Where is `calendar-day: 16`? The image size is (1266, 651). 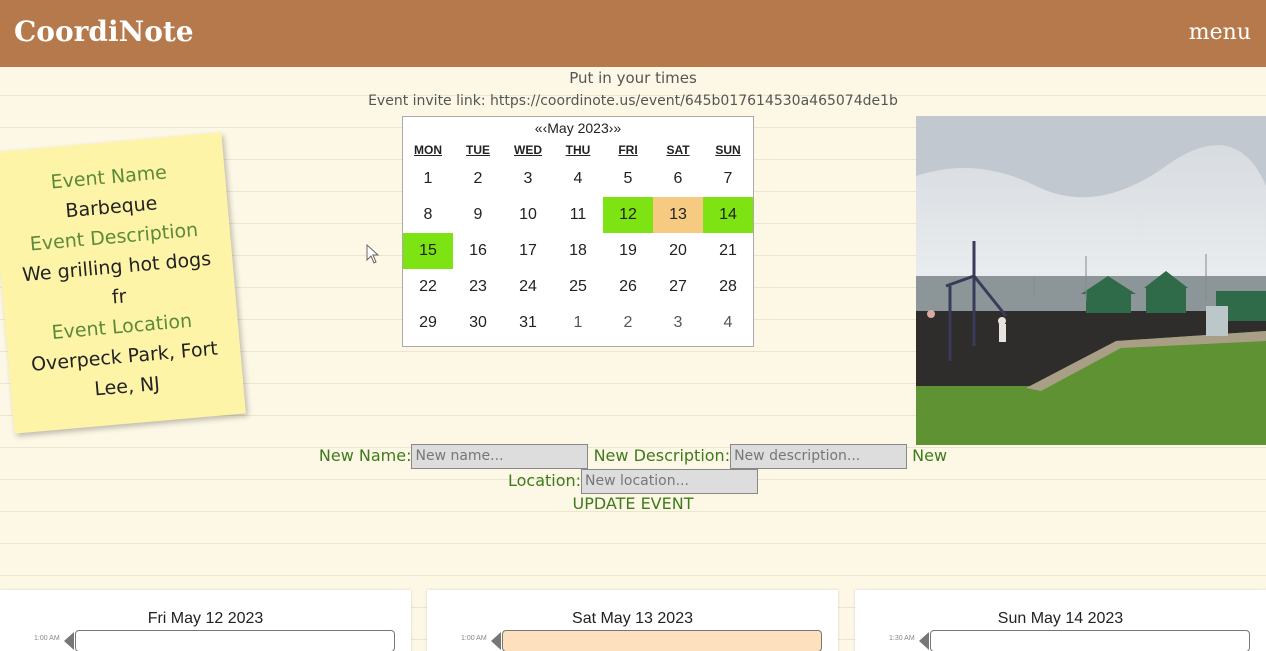 calendar-day: 16 is located at coordinates (478, 251).